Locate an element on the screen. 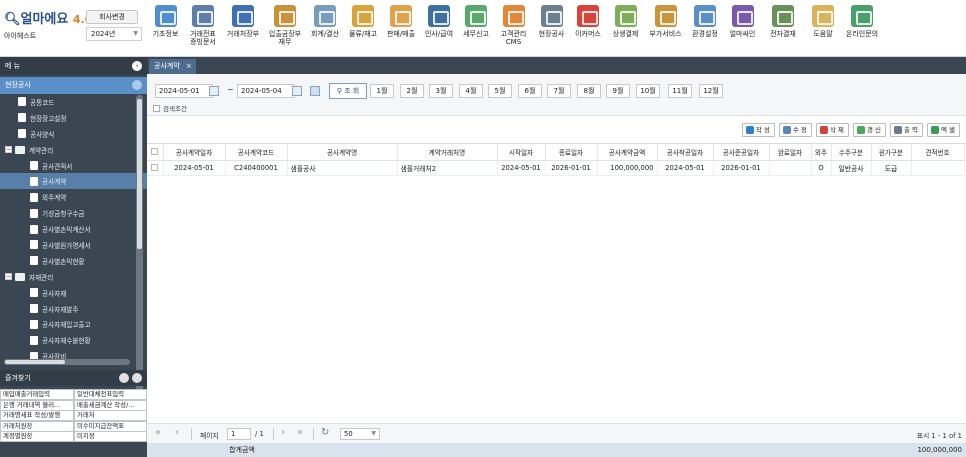 The width and height of the screenshot is (966, 457). row-select-cell is located at coordinates (155, 168).